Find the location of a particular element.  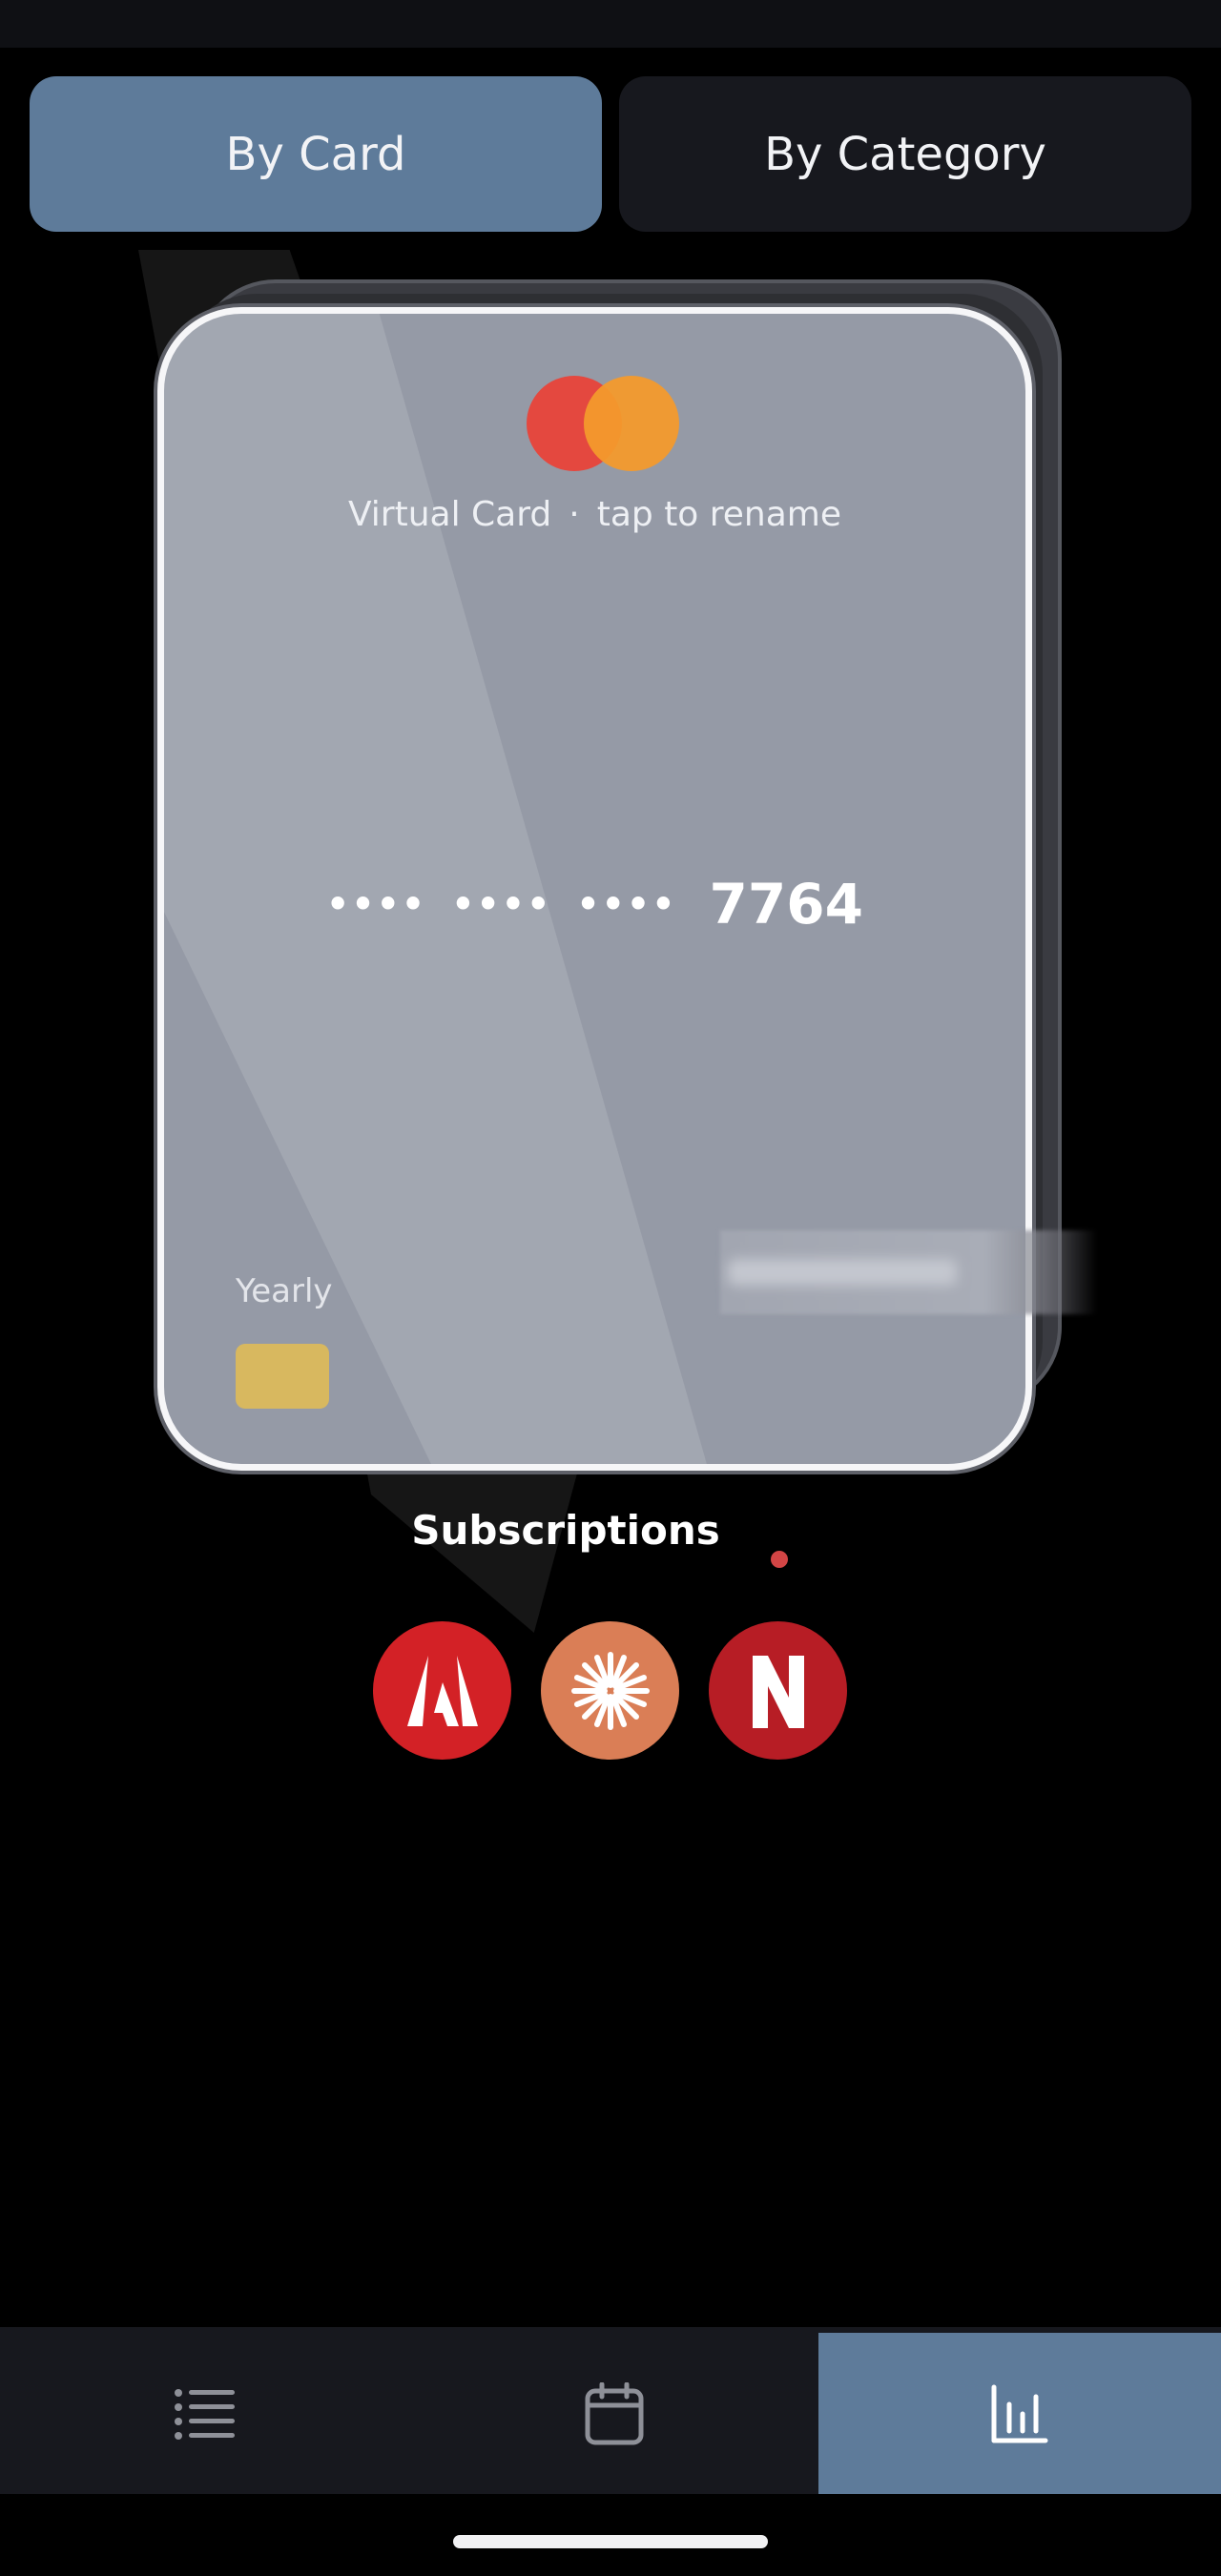

nav-calendar is located at coordinates (614, 2413).